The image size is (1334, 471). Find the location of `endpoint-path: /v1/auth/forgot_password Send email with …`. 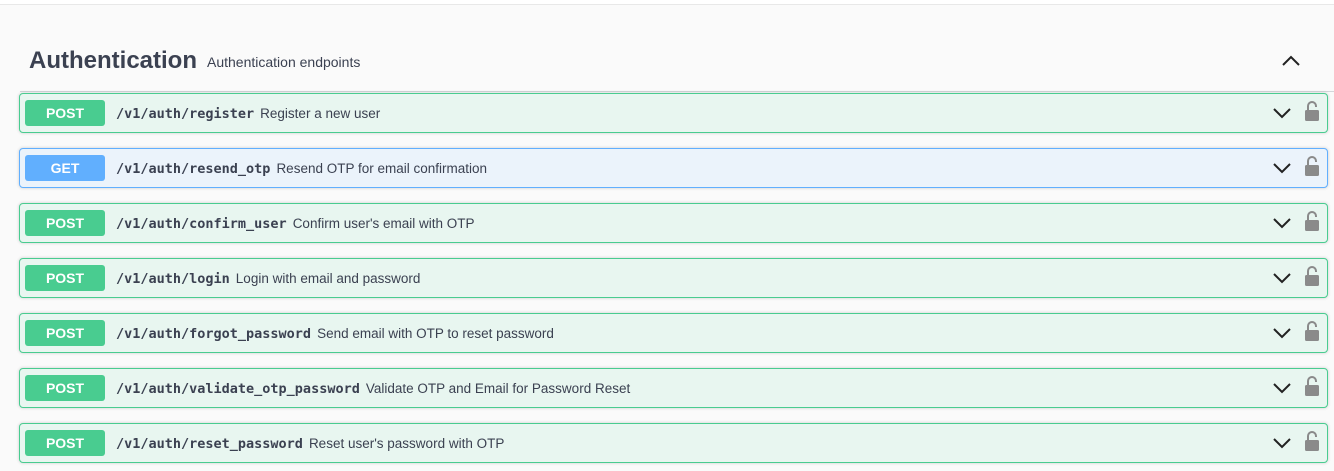

endpoint-path: /v1/auth/forgot_password Send email with … is located at coordinates (335, 334).